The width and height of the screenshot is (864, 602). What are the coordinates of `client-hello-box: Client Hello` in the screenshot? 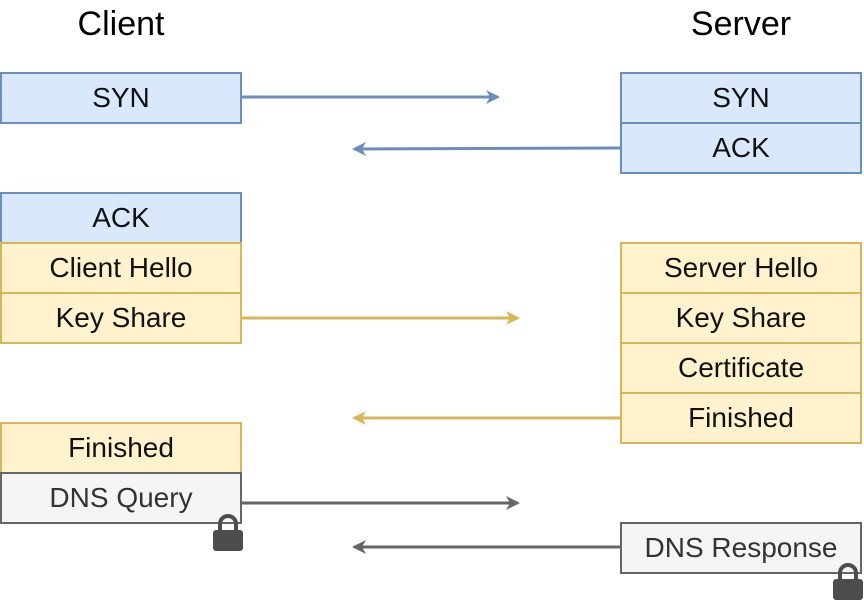 It's located at (121, 268).